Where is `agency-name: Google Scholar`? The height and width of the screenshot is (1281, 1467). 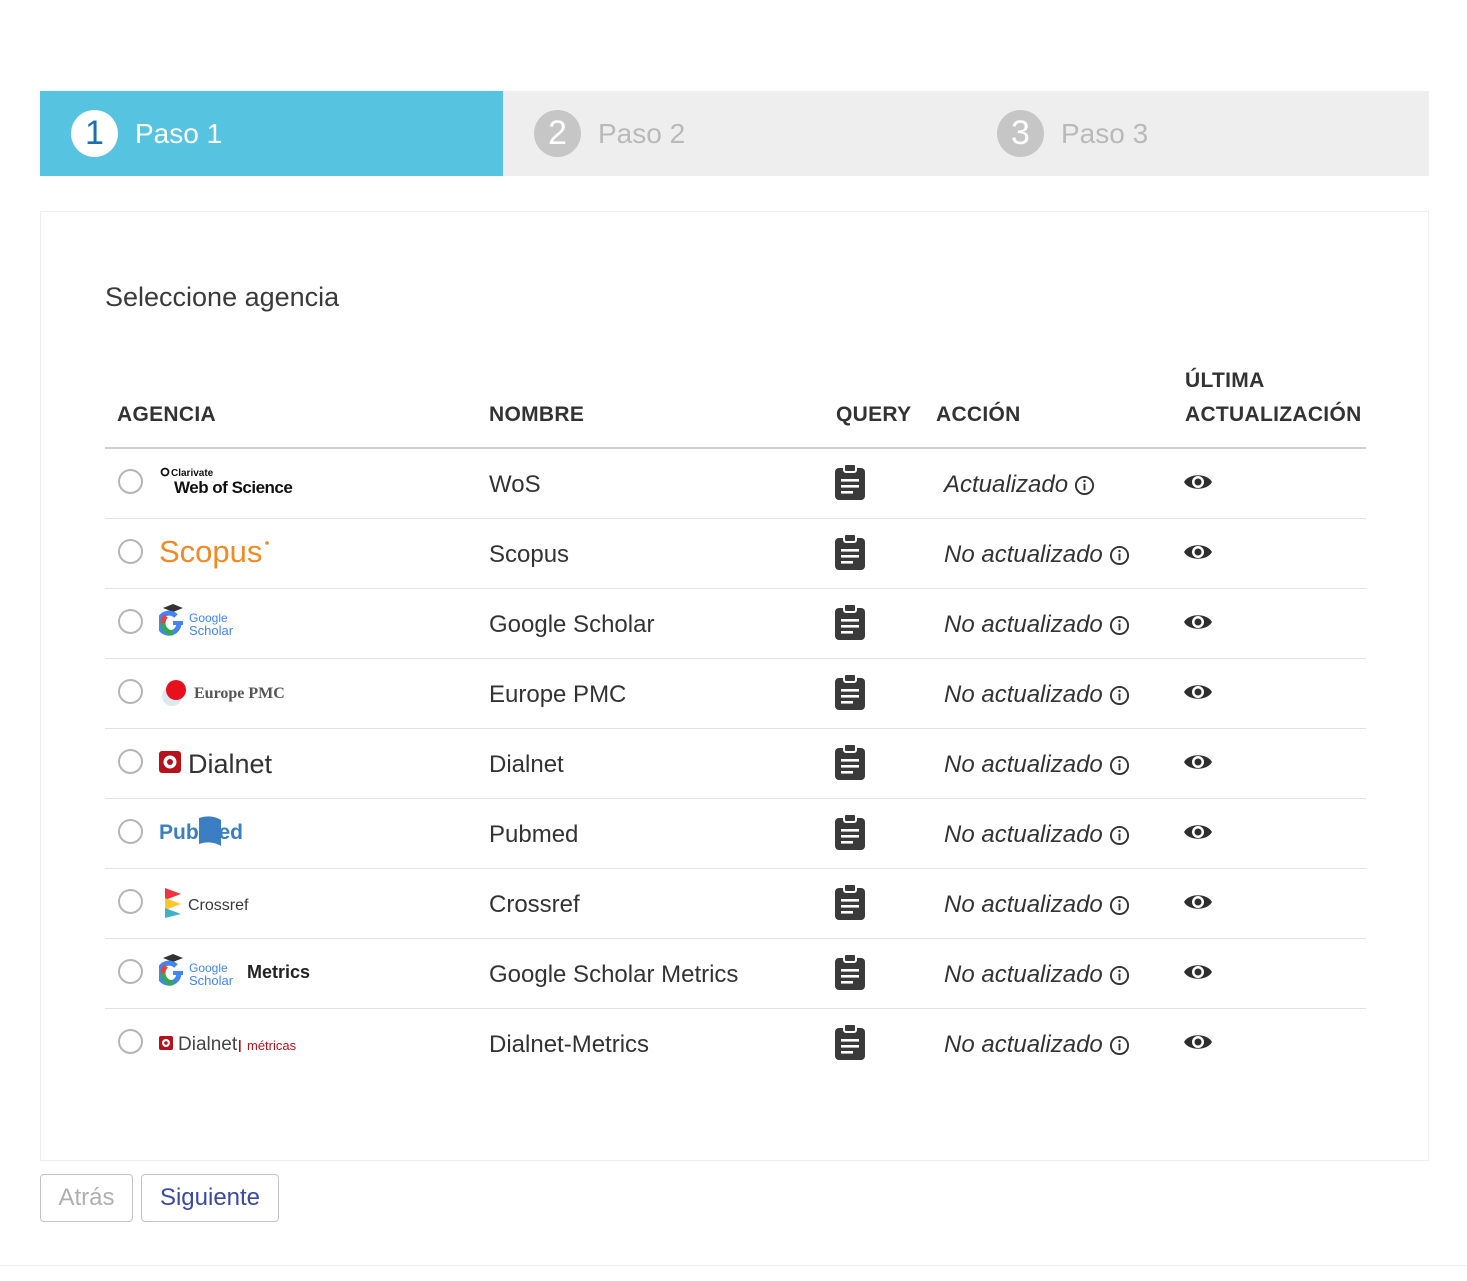
agency-name: Google Scholar is located at coordinates (572, 624).